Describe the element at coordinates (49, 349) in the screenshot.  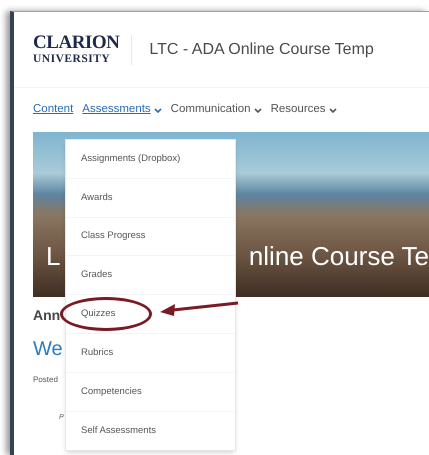
I see `post-title: We` at that location.